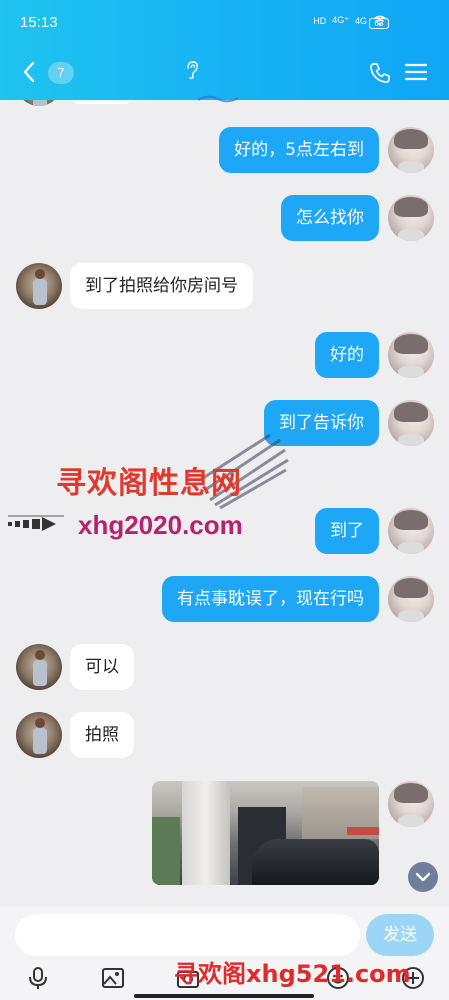  What do you see at coordinates (187, 935) in the screenshot?
I see `message-input` at bounding box center [187, 935].